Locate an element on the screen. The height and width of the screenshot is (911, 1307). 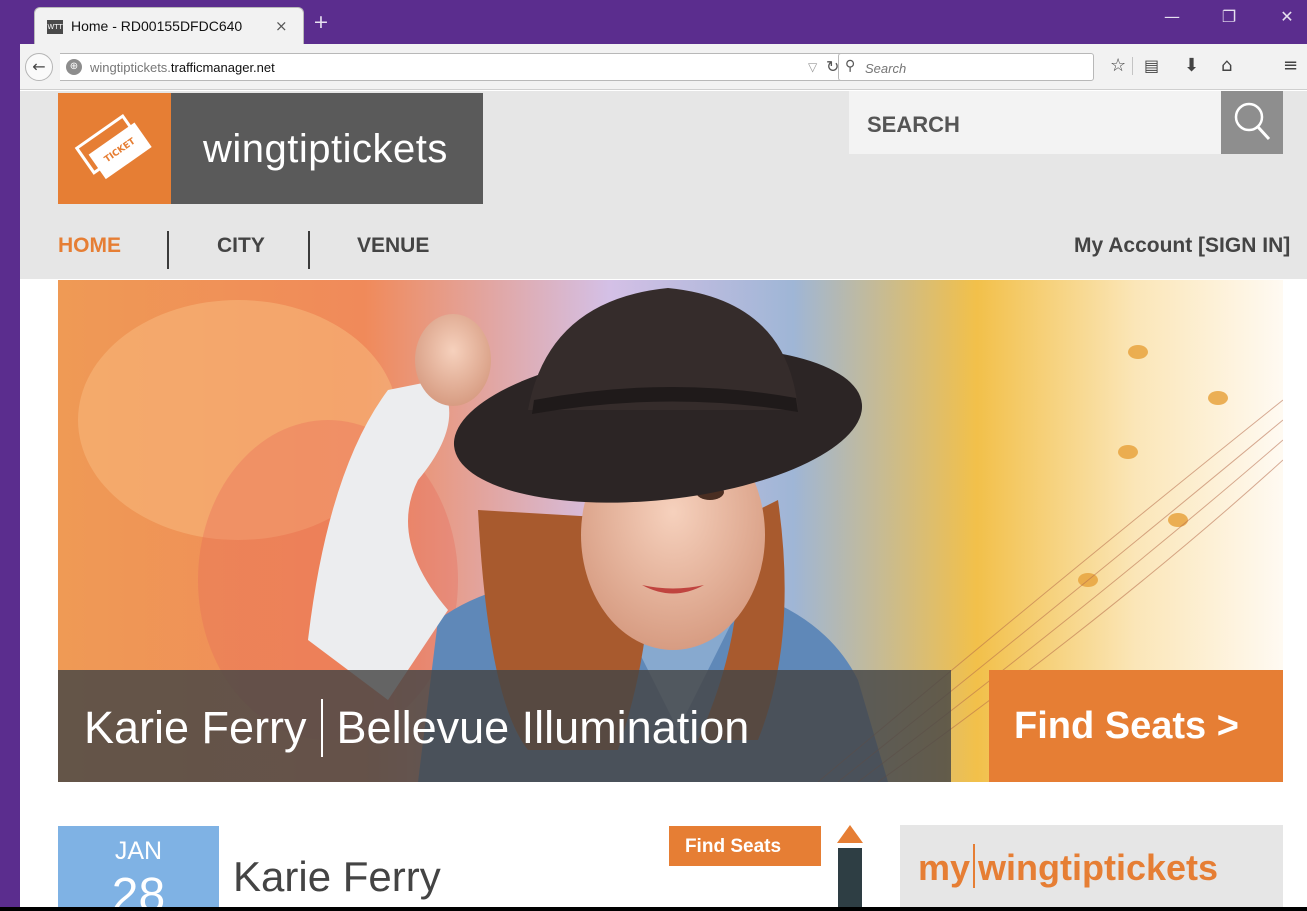
url-domain: trafficmanager.net is located at coordinates (222, 67).